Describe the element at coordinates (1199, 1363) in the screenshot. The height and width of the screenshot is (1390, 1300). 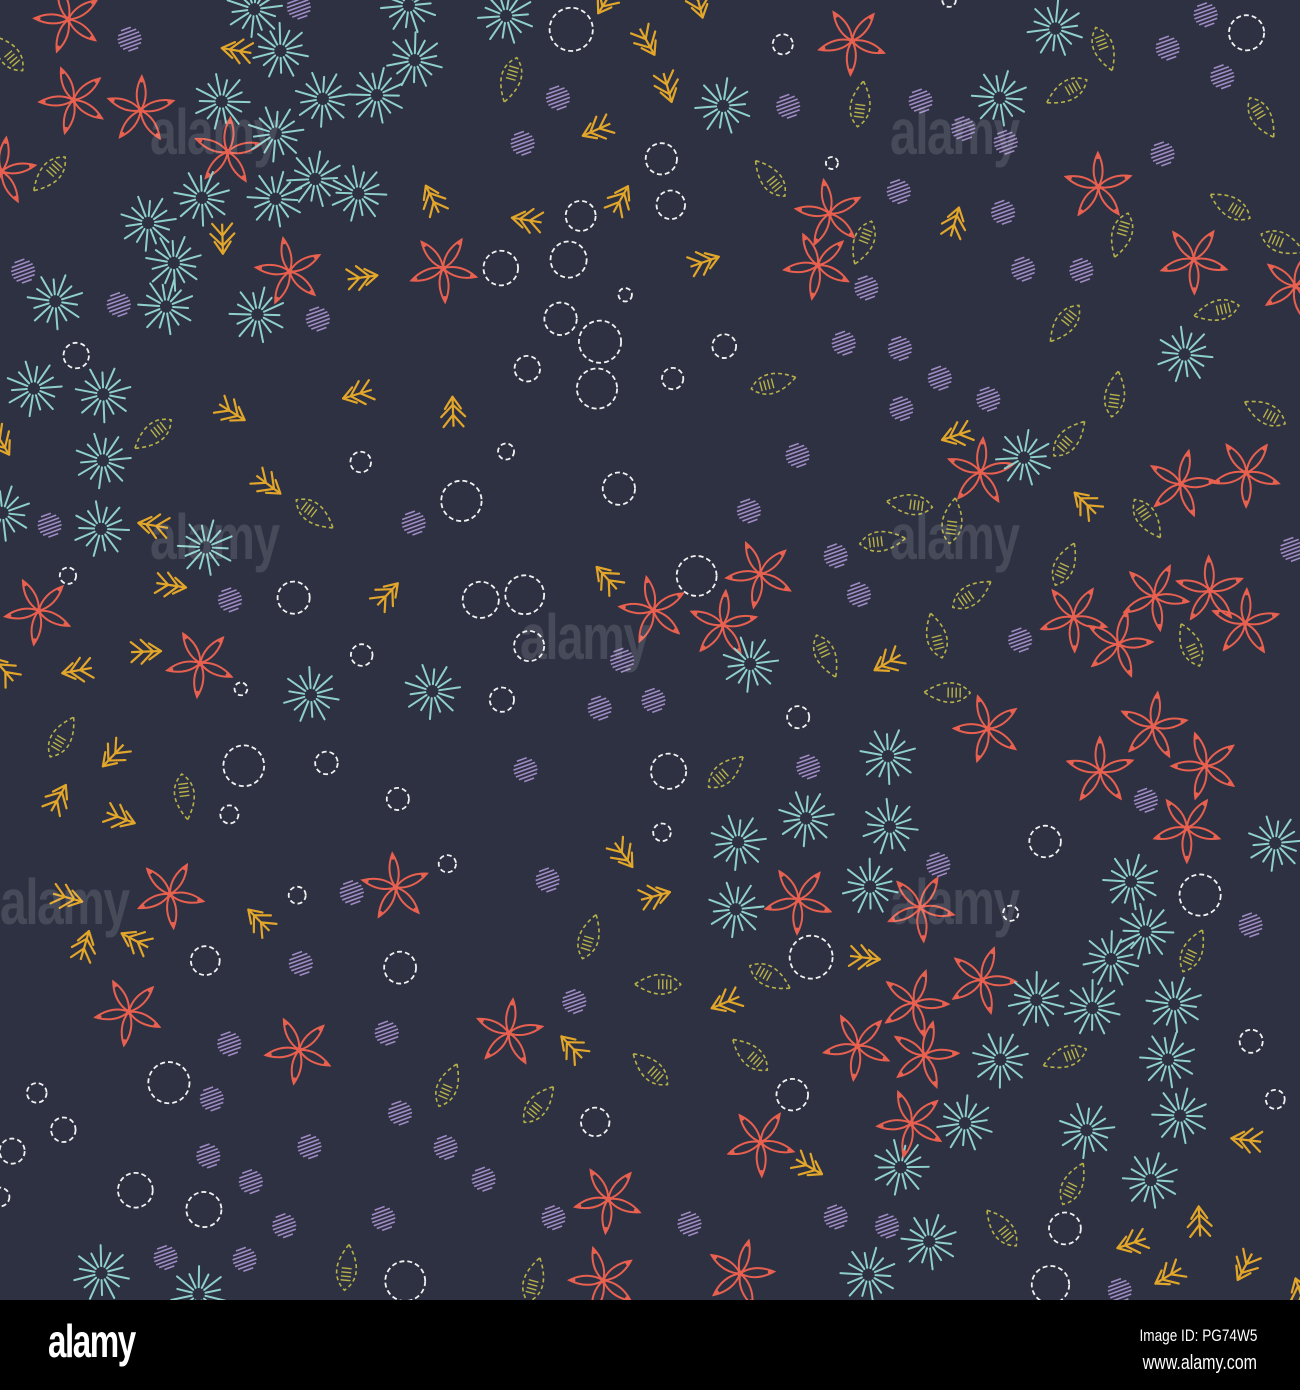
I see `site-url: www.alamy.com` at that location.